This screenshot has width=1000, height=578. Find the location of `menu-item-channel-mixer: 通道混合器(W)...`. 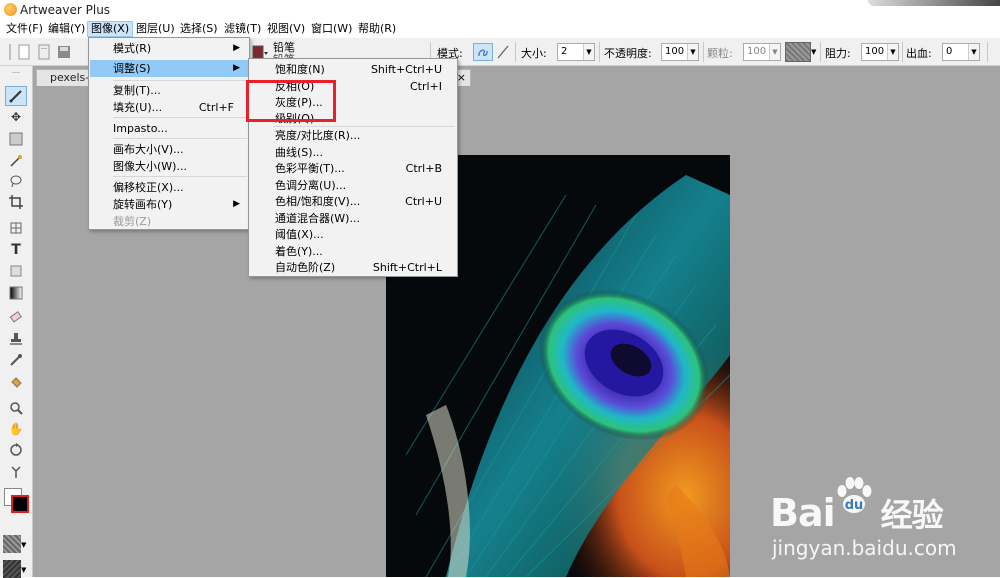

menu-item-channel-mixer: 通道混合器(W)... is located at coordinates (353, 218).